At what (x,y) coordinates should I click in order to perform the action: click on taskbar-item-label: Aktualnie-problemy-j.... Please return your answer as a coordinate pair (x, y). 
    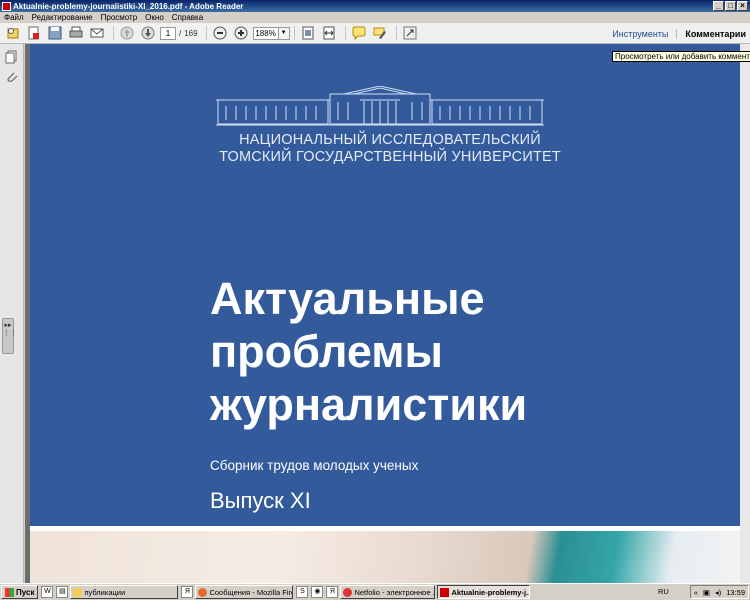
    Looking at the image, I should click on (491, 592).